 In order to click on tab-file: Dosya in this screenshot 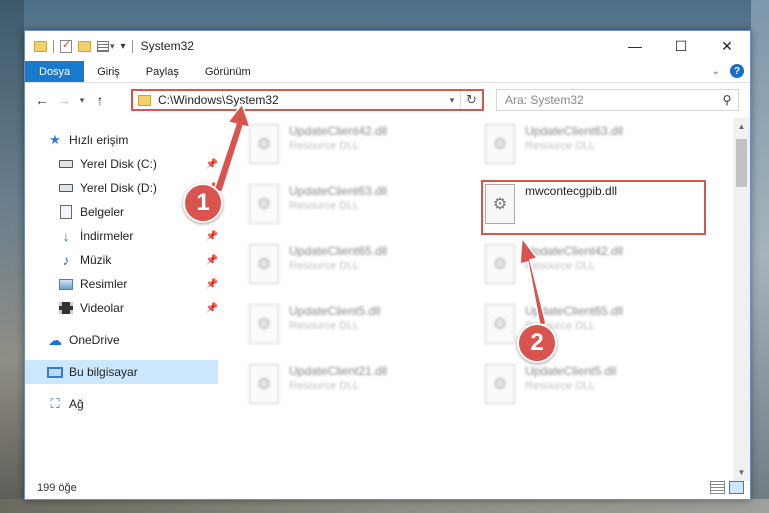, I will do `click(55, 71)`.